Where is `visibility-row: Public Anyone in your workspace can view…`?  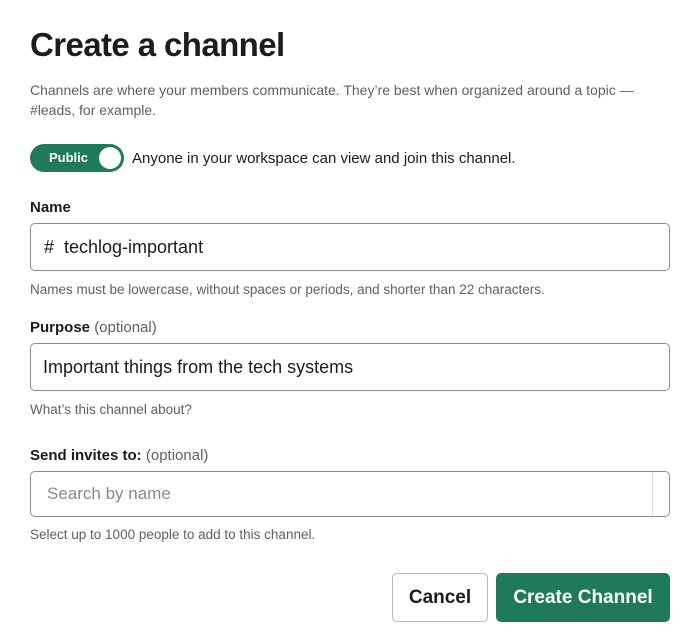 visibility-row: Public Anyone in your workspace can view… is located at coordinates (273, 158).